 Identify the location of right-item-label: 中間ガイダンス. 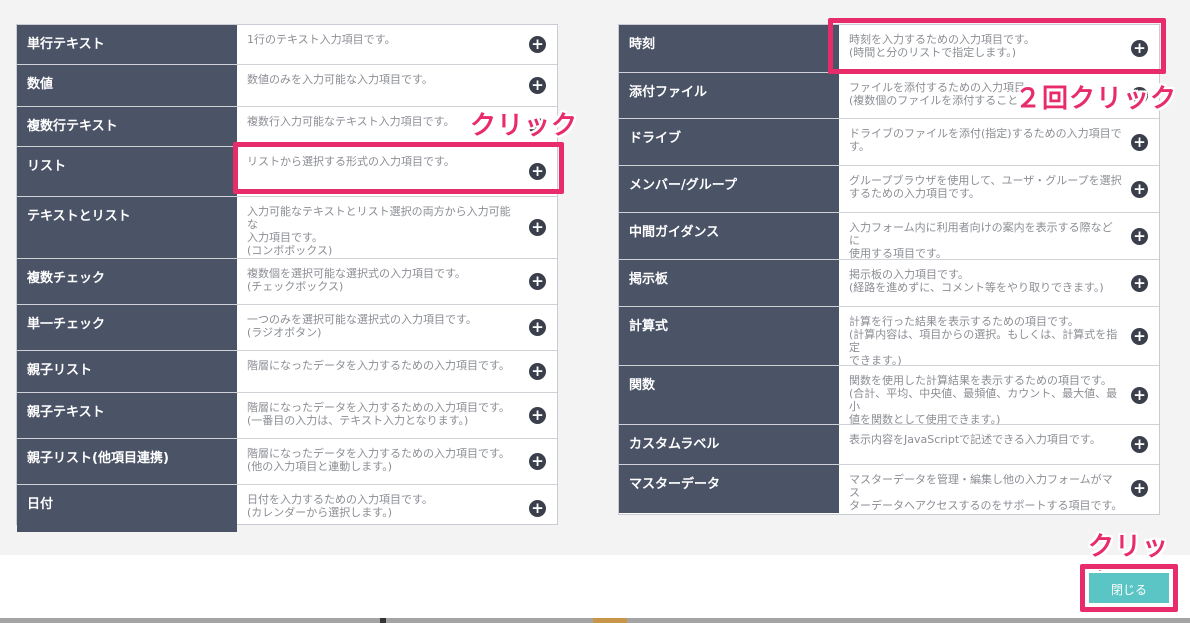
(729, 236).